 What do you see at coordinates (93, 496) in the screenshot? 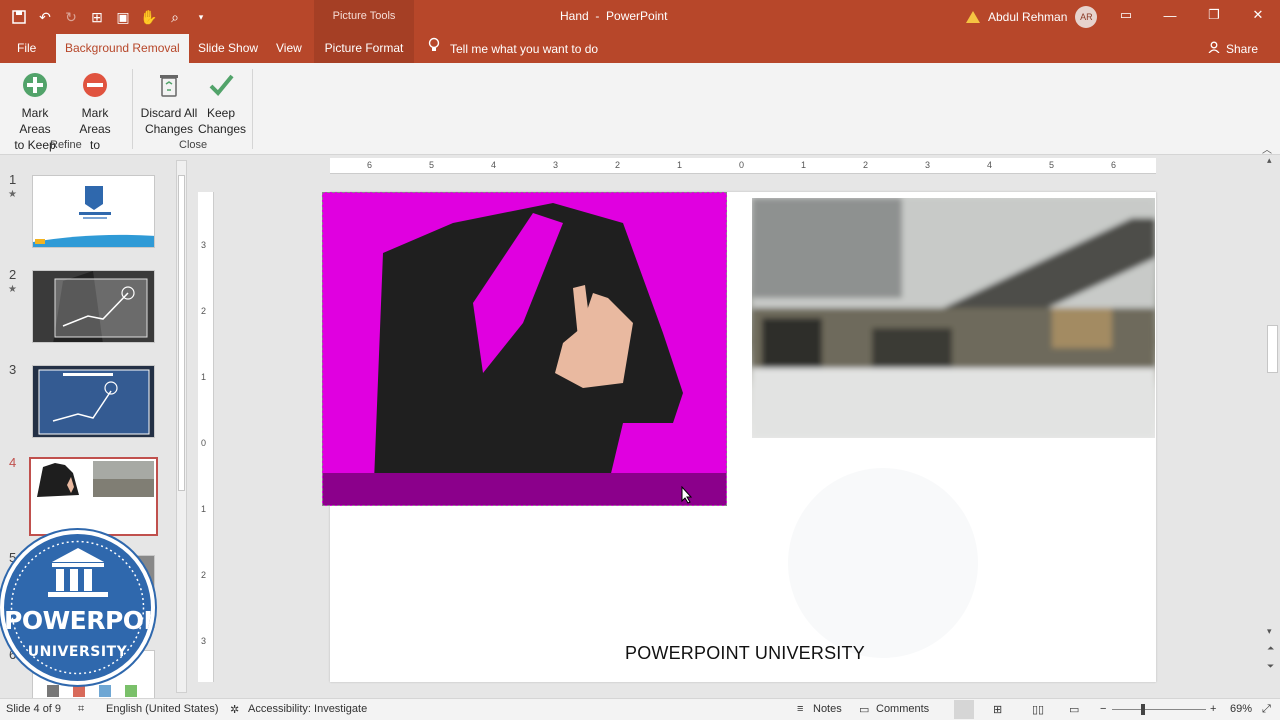
I see `slide-thumbnail-4-selected` at bounding box center [93, 496].